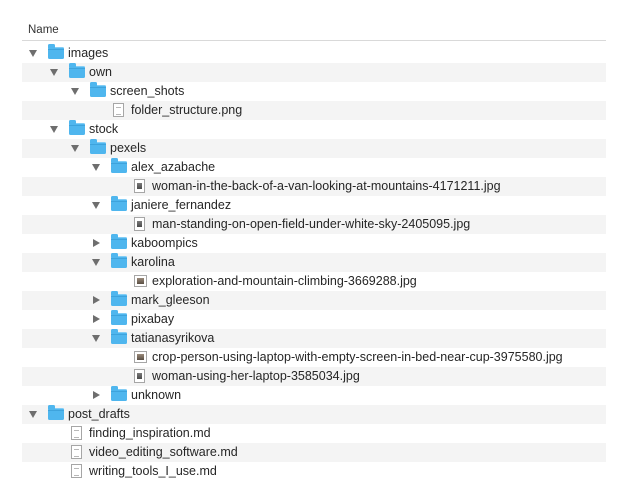  I want to click on folder-row-tatianasyrikova: tatianasyrikova, so click(314, 338).